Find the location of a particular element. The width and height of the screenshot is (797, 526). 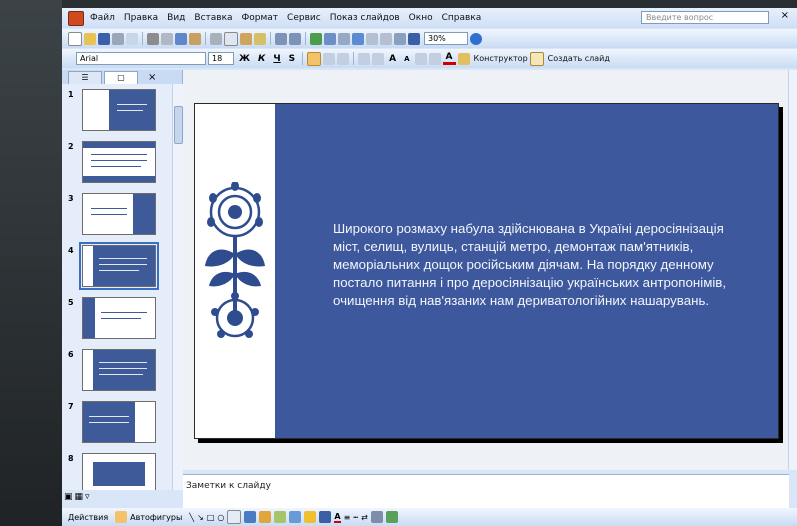

line-style-icon: ≡ is located at coordinates (347, 517).